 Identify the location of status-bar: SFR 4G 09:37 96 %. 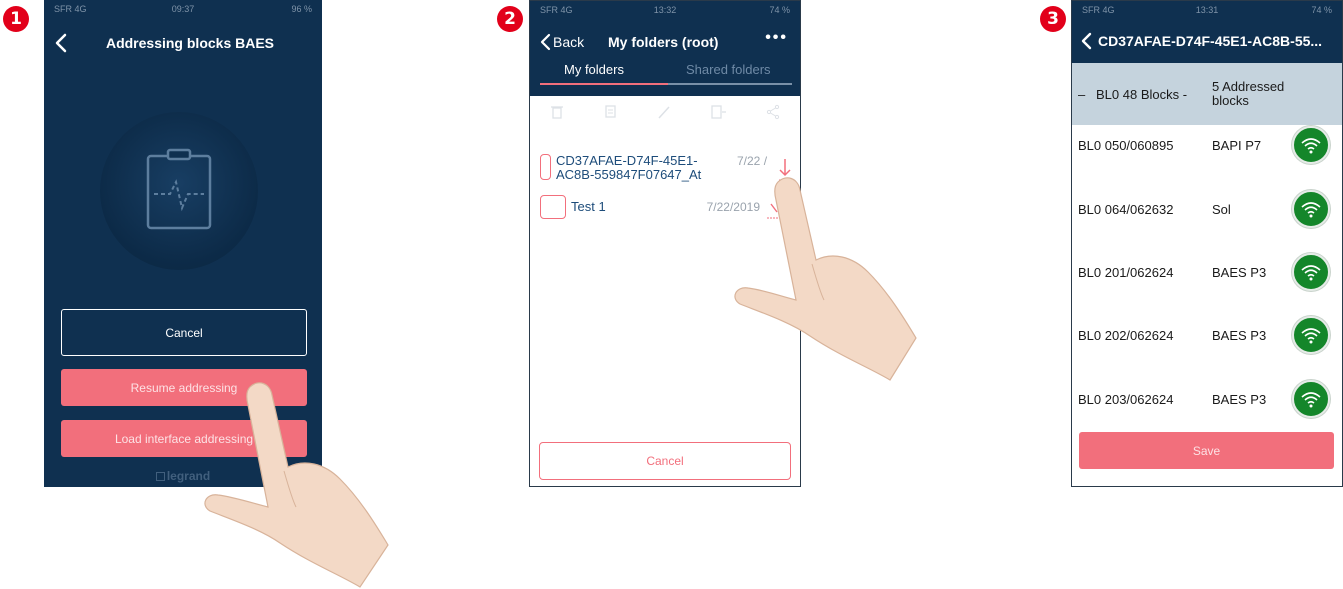
(183, 9).